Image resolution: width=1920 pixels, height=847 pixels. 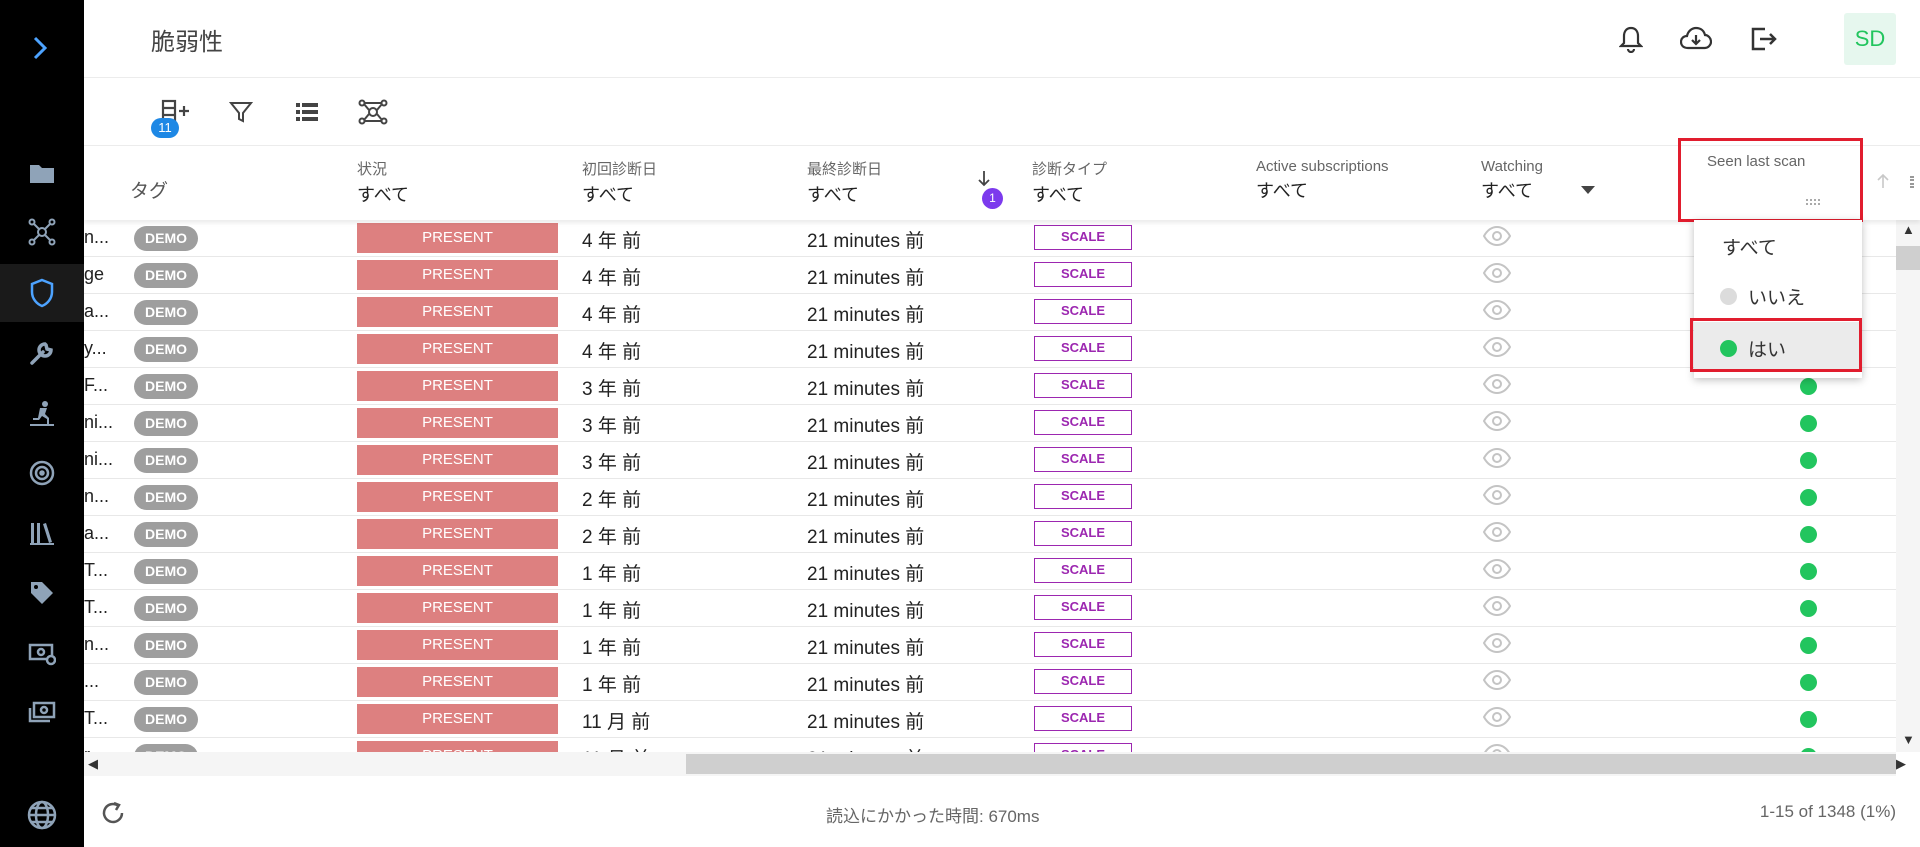 I want to click on horizontal-scroll-thumb, so click(x=1291, y=764).